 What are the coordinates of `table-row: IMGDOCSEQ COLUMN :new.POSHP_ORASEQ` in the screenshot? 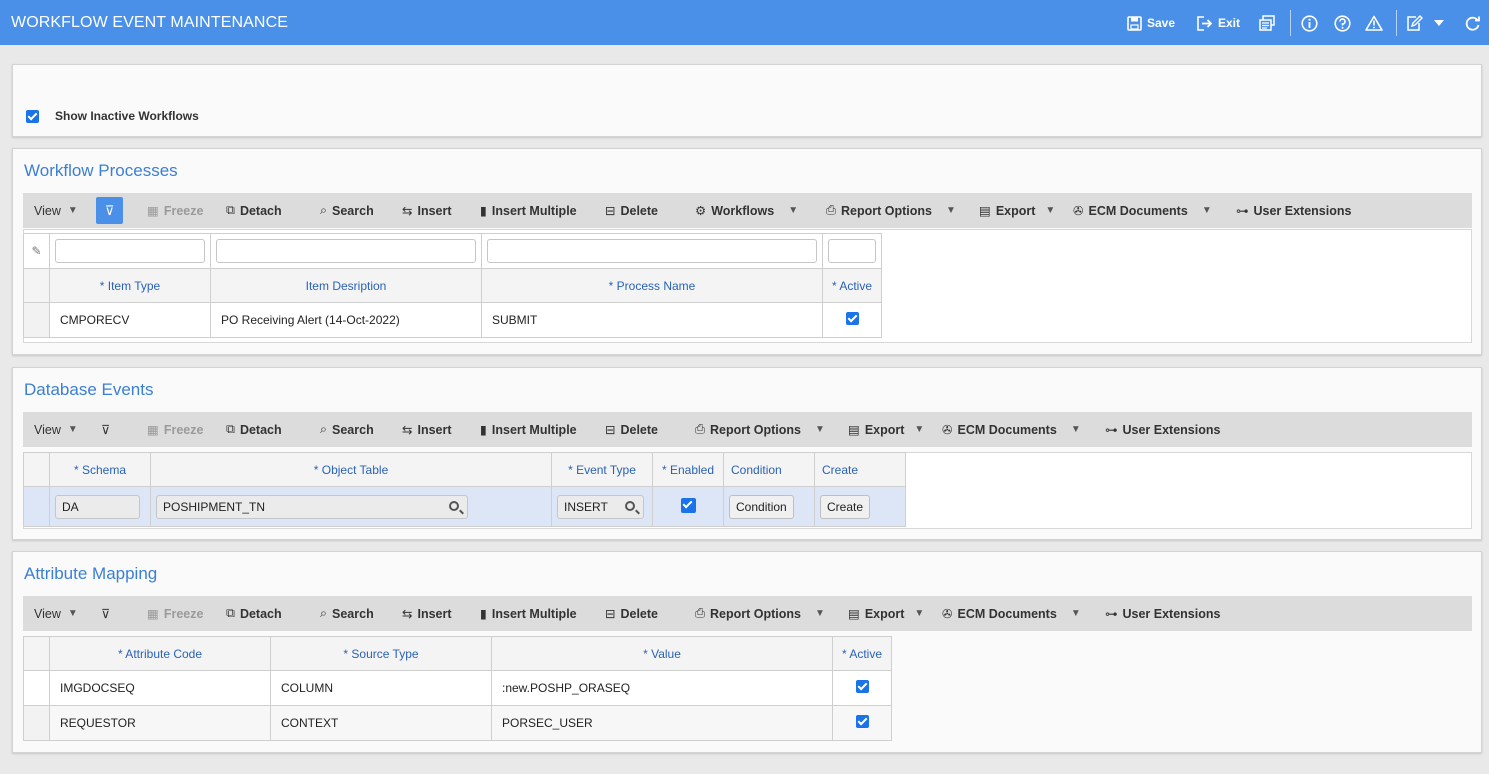 It's located at (457, 688).